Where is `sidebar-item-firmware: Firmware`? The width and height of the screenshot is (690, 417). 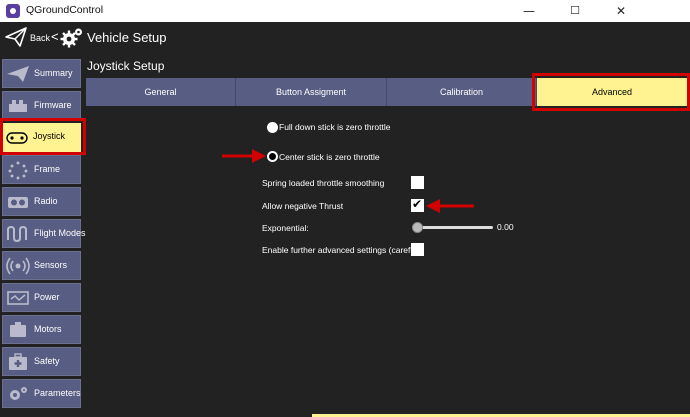 sidebar-item-firmware: Firmware is located at coordinates (41, 105).